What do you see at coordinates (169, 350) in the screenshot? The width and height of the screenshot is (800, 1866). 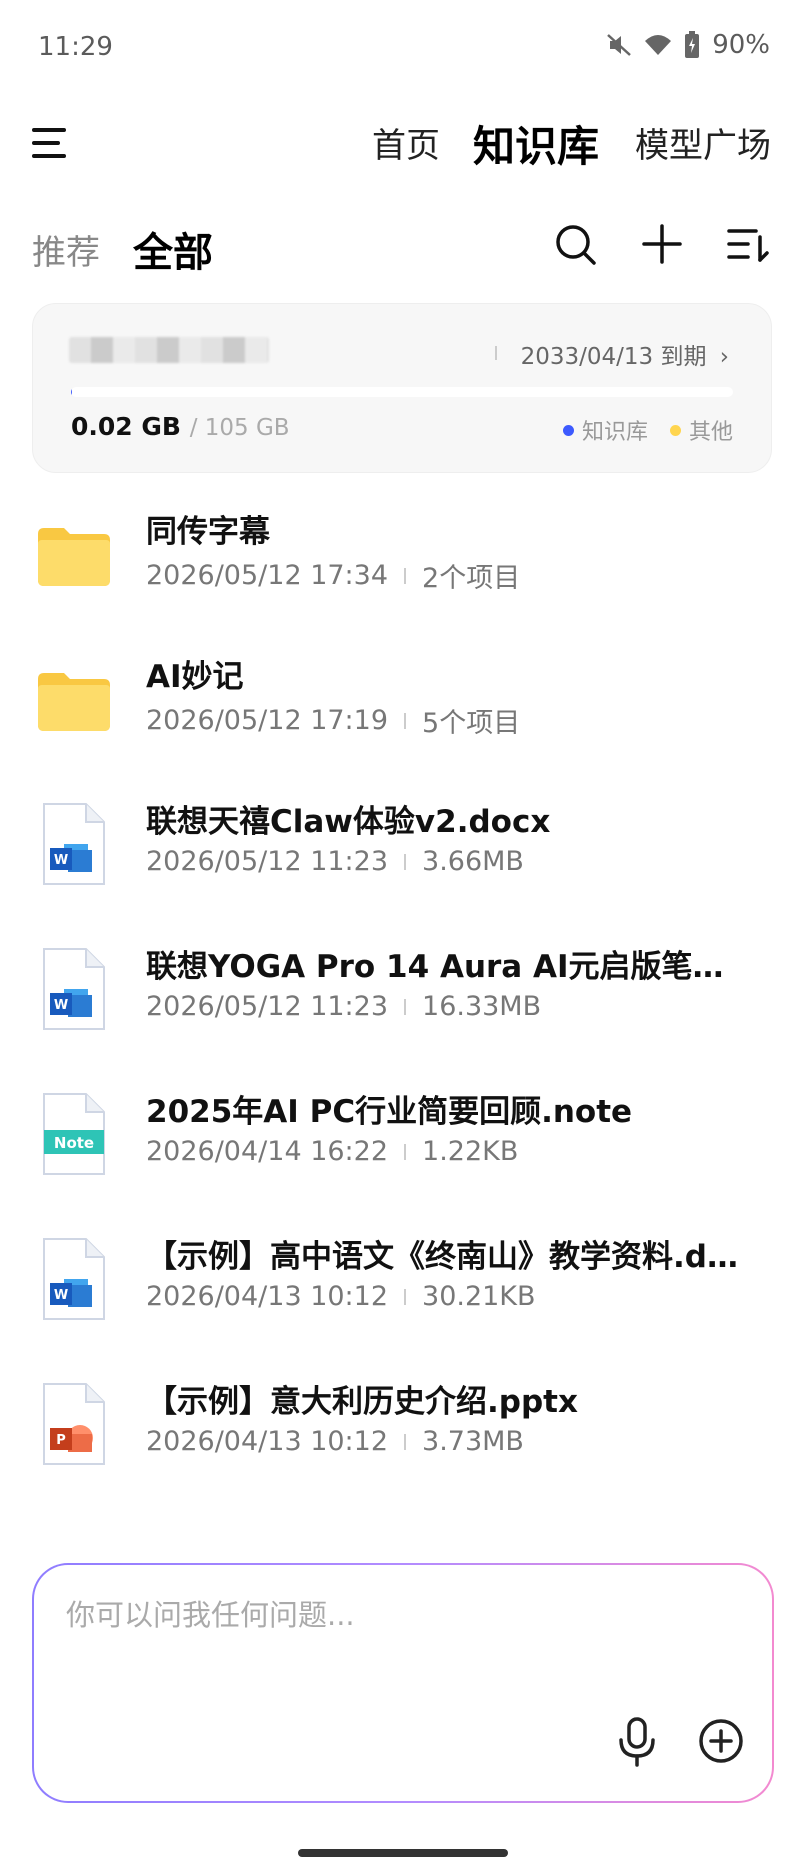 I see `account-name-redacted` at bounding box center [169, 350].